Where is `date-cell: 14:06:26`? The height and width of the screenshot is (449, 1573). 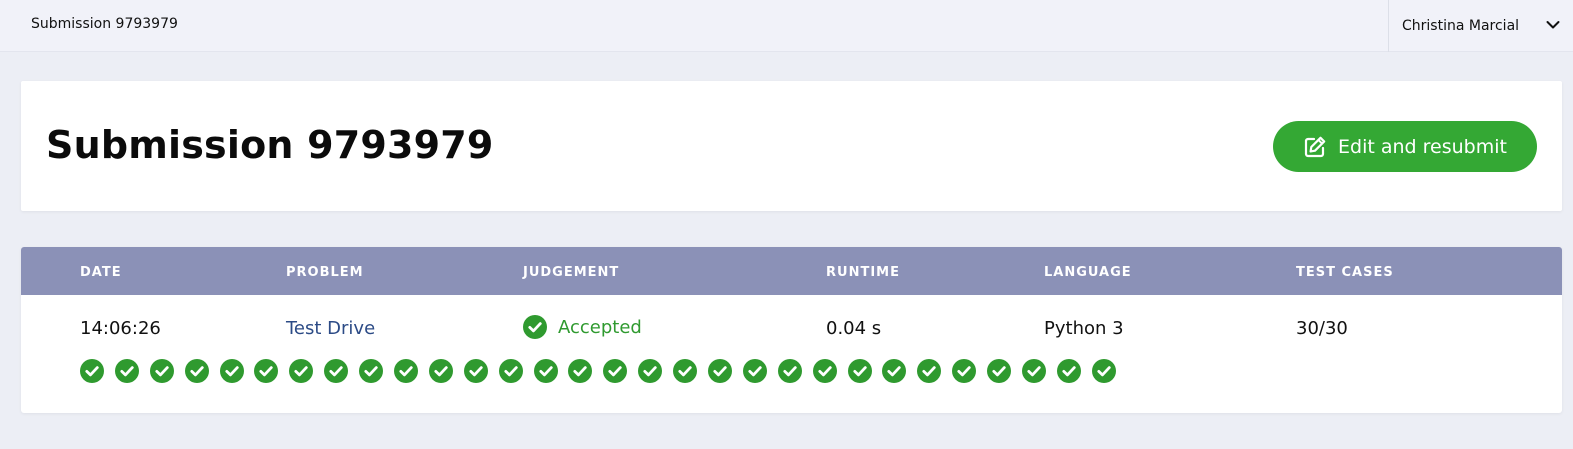
date-cell: 14:06:26 is located at coordinates (120, 328).